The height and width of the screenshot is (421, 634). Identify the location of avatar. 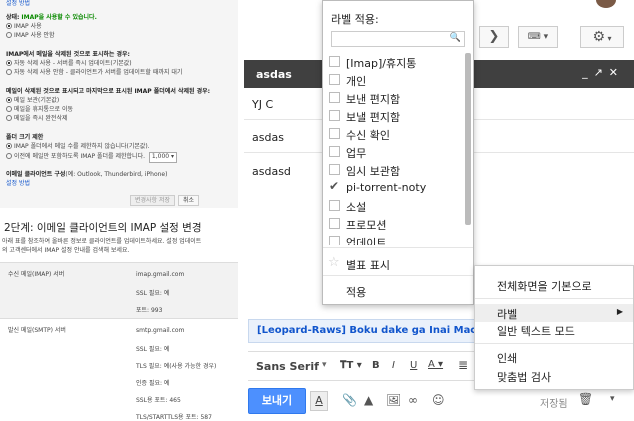
(606, 4).